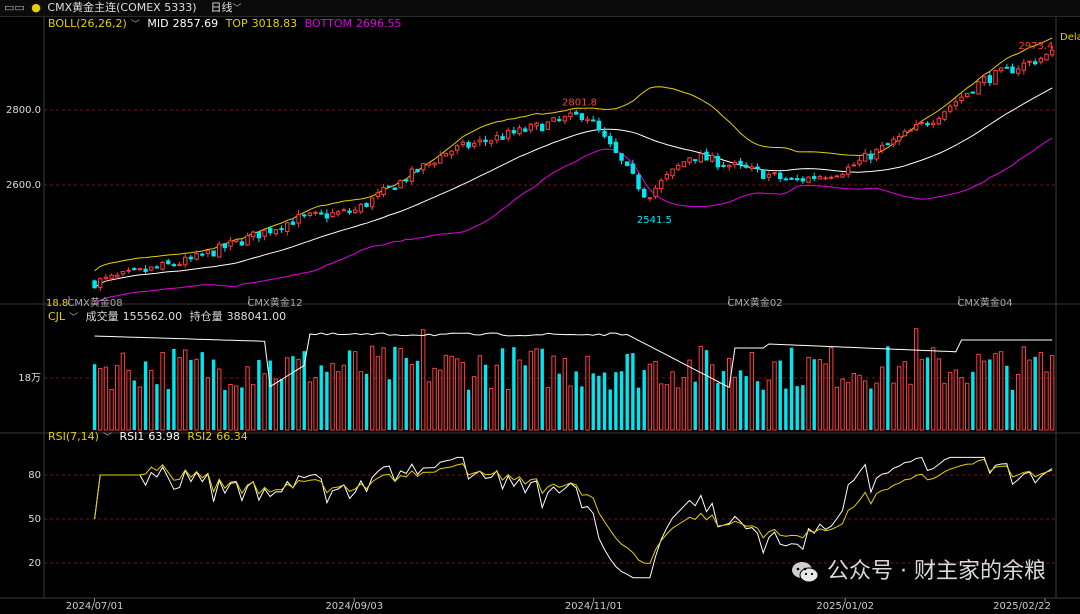 The width and height of the screenshot is (1080, 614). I want to click on cjl-indicator-name: CJL, so click(56, 316).